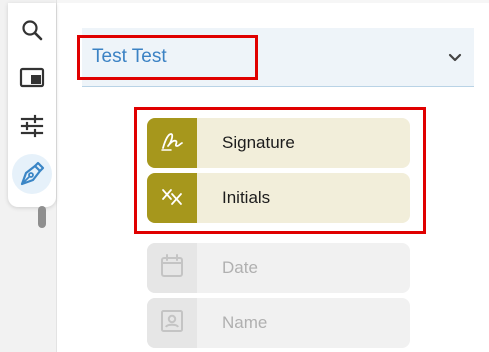  I want to click on search-tool-button, so click(32, 30).